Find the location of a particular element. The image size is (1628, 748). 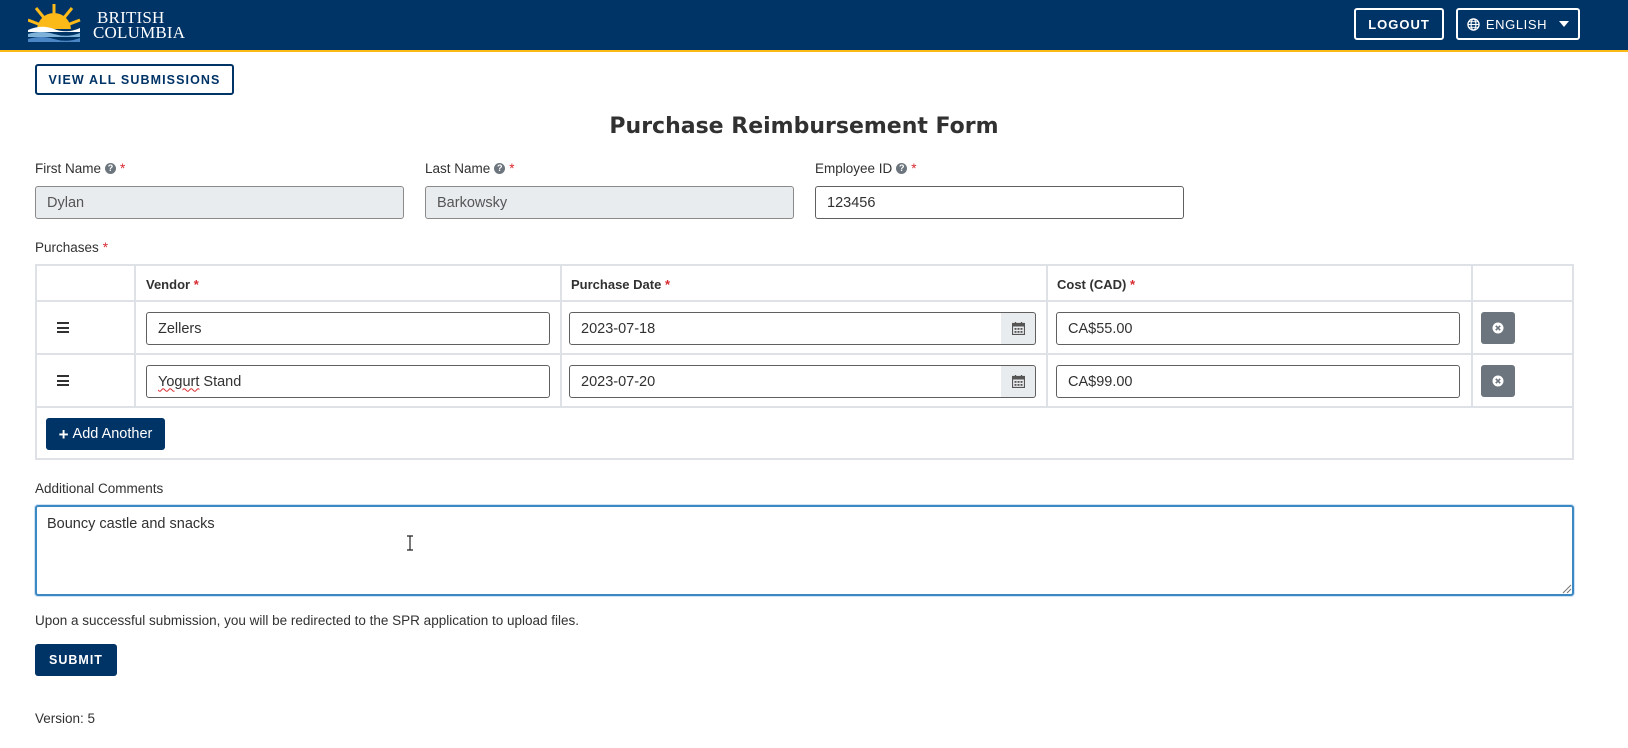

employee-id-field is located at coordinates (999, 202).